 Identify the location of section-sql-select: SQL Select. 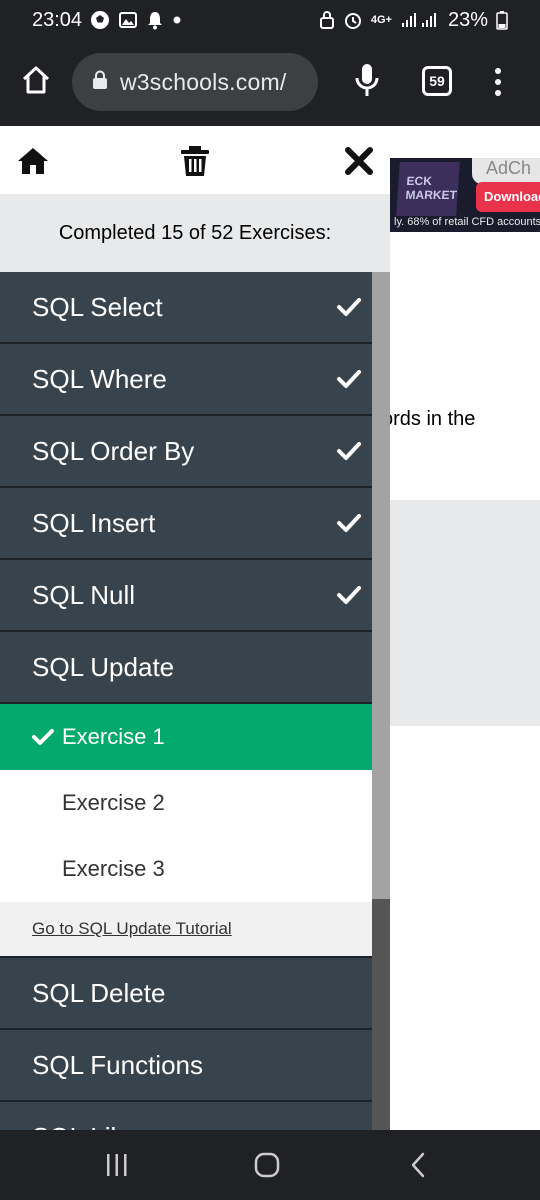
(186, 308).